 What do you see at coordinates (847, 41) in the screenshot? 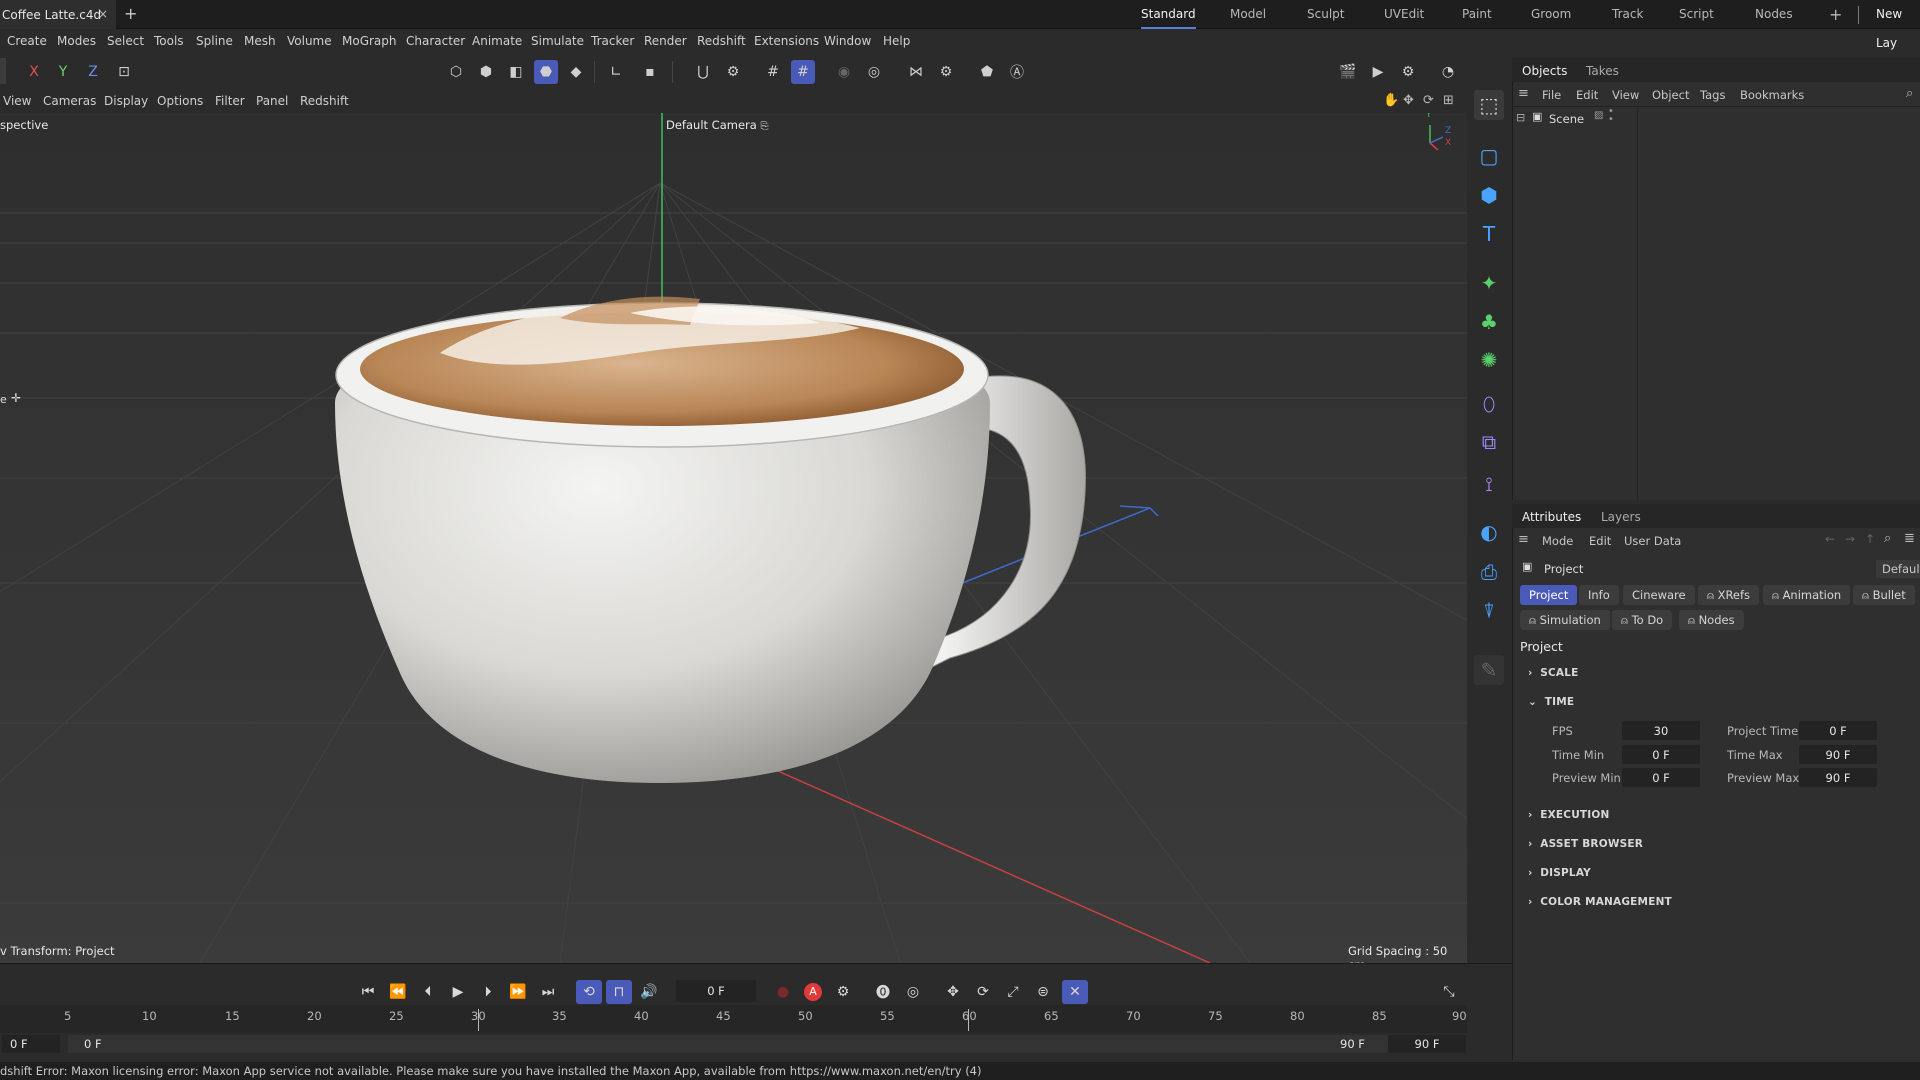
I see `menu-window: Window` at bounding box center [847, 41].